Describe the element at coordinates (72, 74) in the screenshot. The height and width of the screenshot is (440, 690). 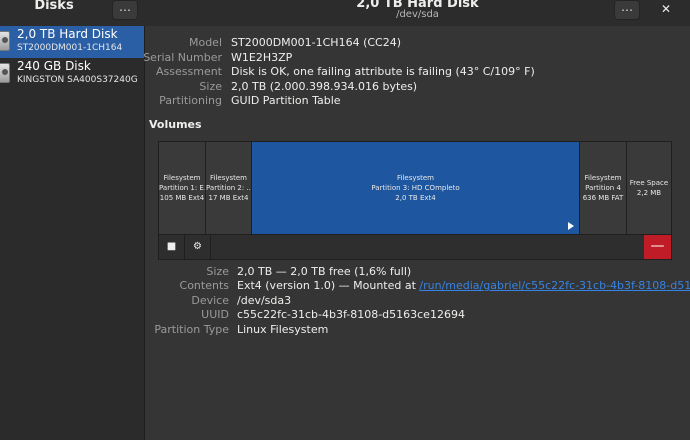
I see `sidebar-item-disk-2: 240 GB Disk KINGSTON SA400S37240G` at that location.